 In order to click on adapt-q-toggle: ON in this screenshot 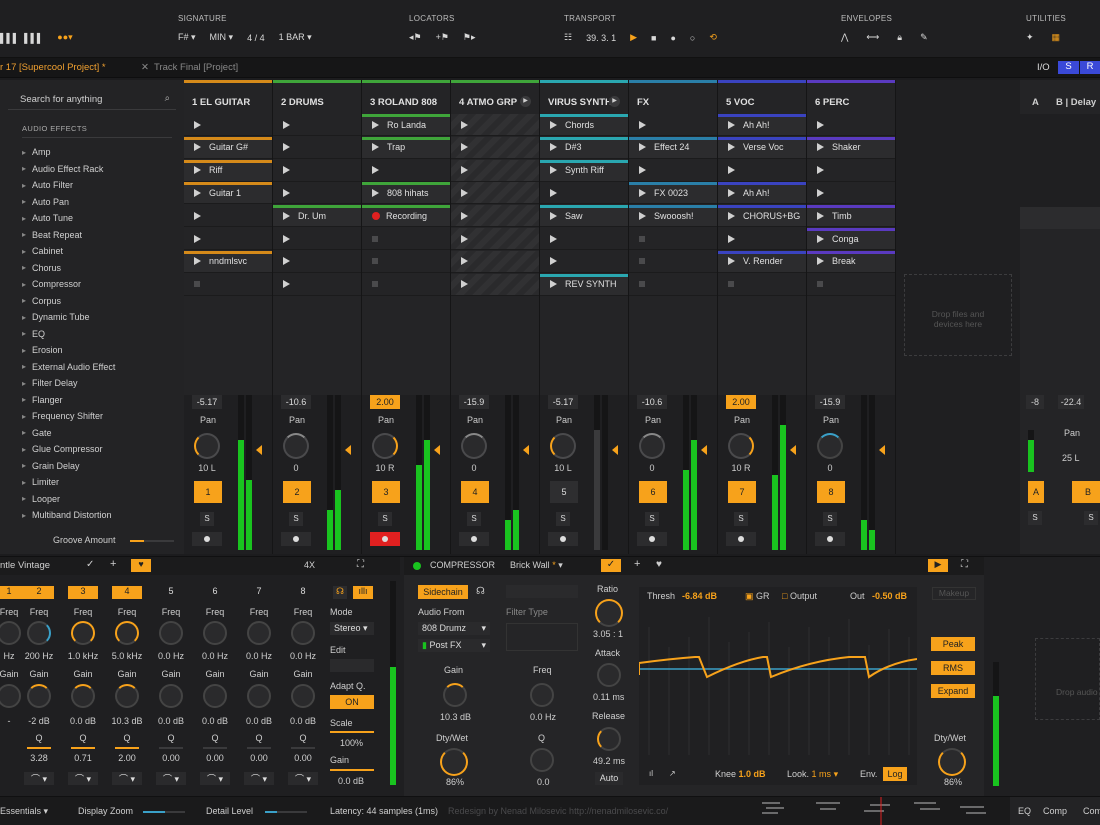, I will do `click(352, 702)`.